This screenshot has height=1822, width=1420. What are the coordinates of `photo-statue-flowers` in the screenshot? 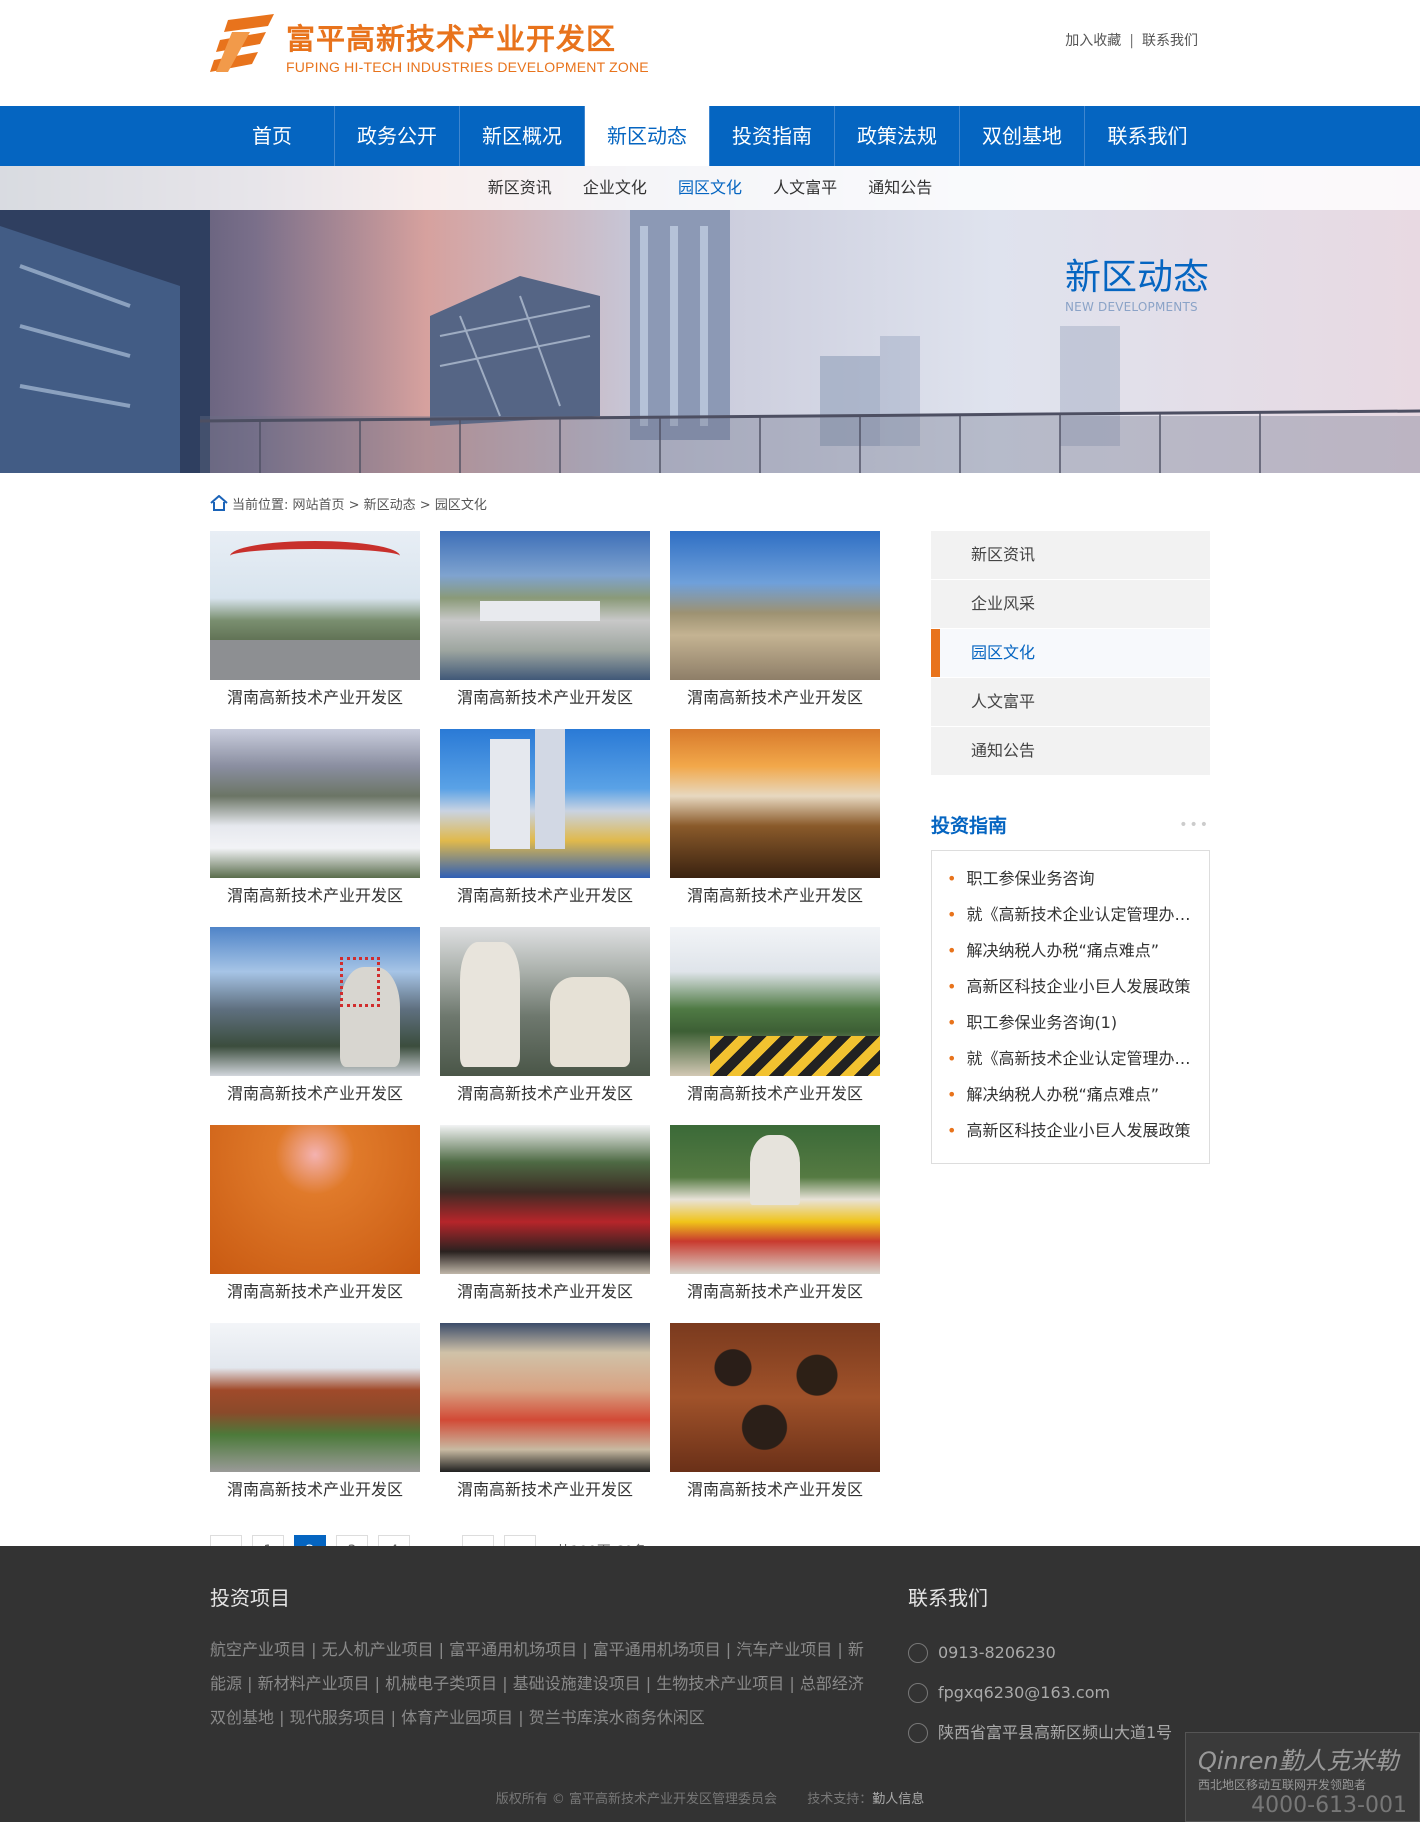 It's located at (775, 1199).